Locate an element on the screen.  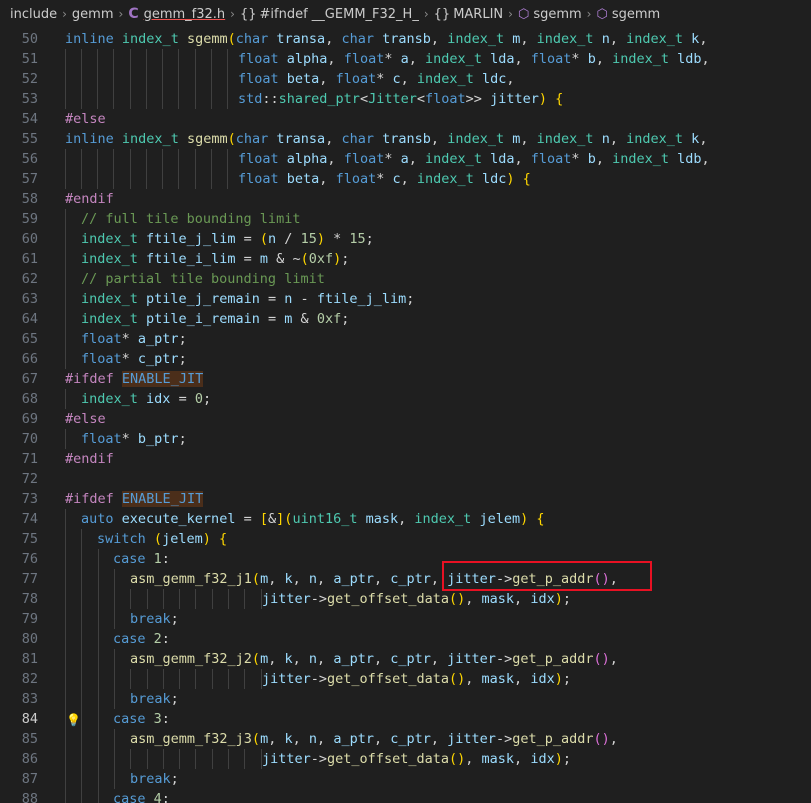
code-line: 61 index_t ftile_i_lim = m & ~(0xf); is located at coordinates (405, 259).